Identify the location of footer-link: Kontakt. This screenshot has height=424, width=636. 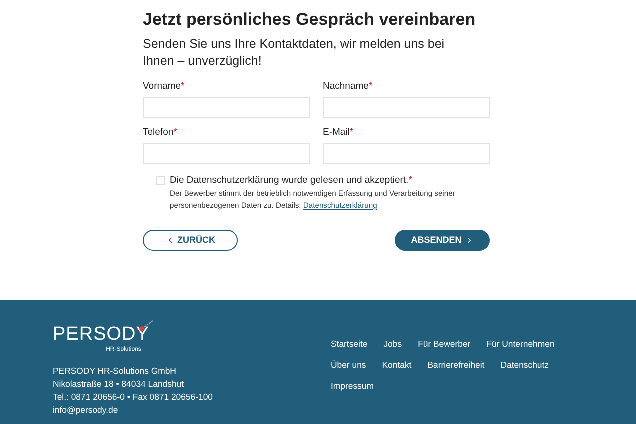
(397, 365).